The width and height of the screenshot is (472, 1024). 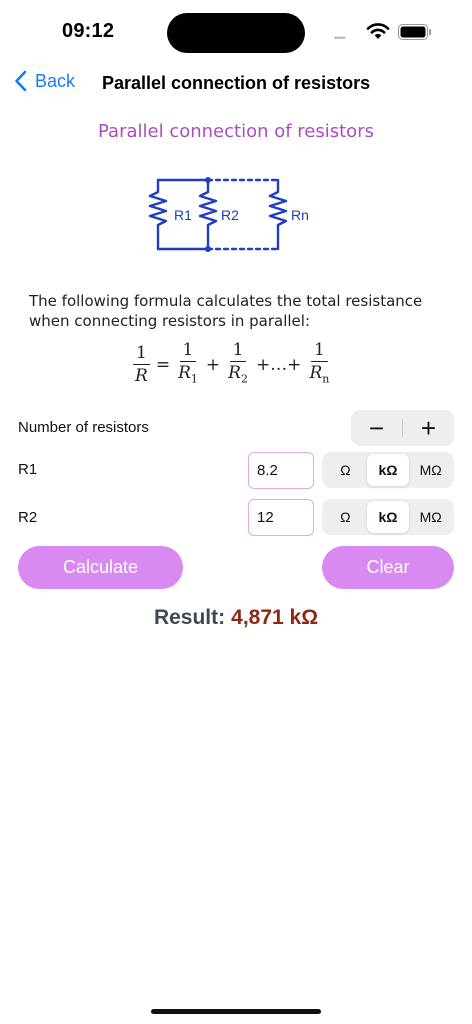 I want to click on navigation-bar: Back Parallel connection of resistors, so click(x=236, y=84).